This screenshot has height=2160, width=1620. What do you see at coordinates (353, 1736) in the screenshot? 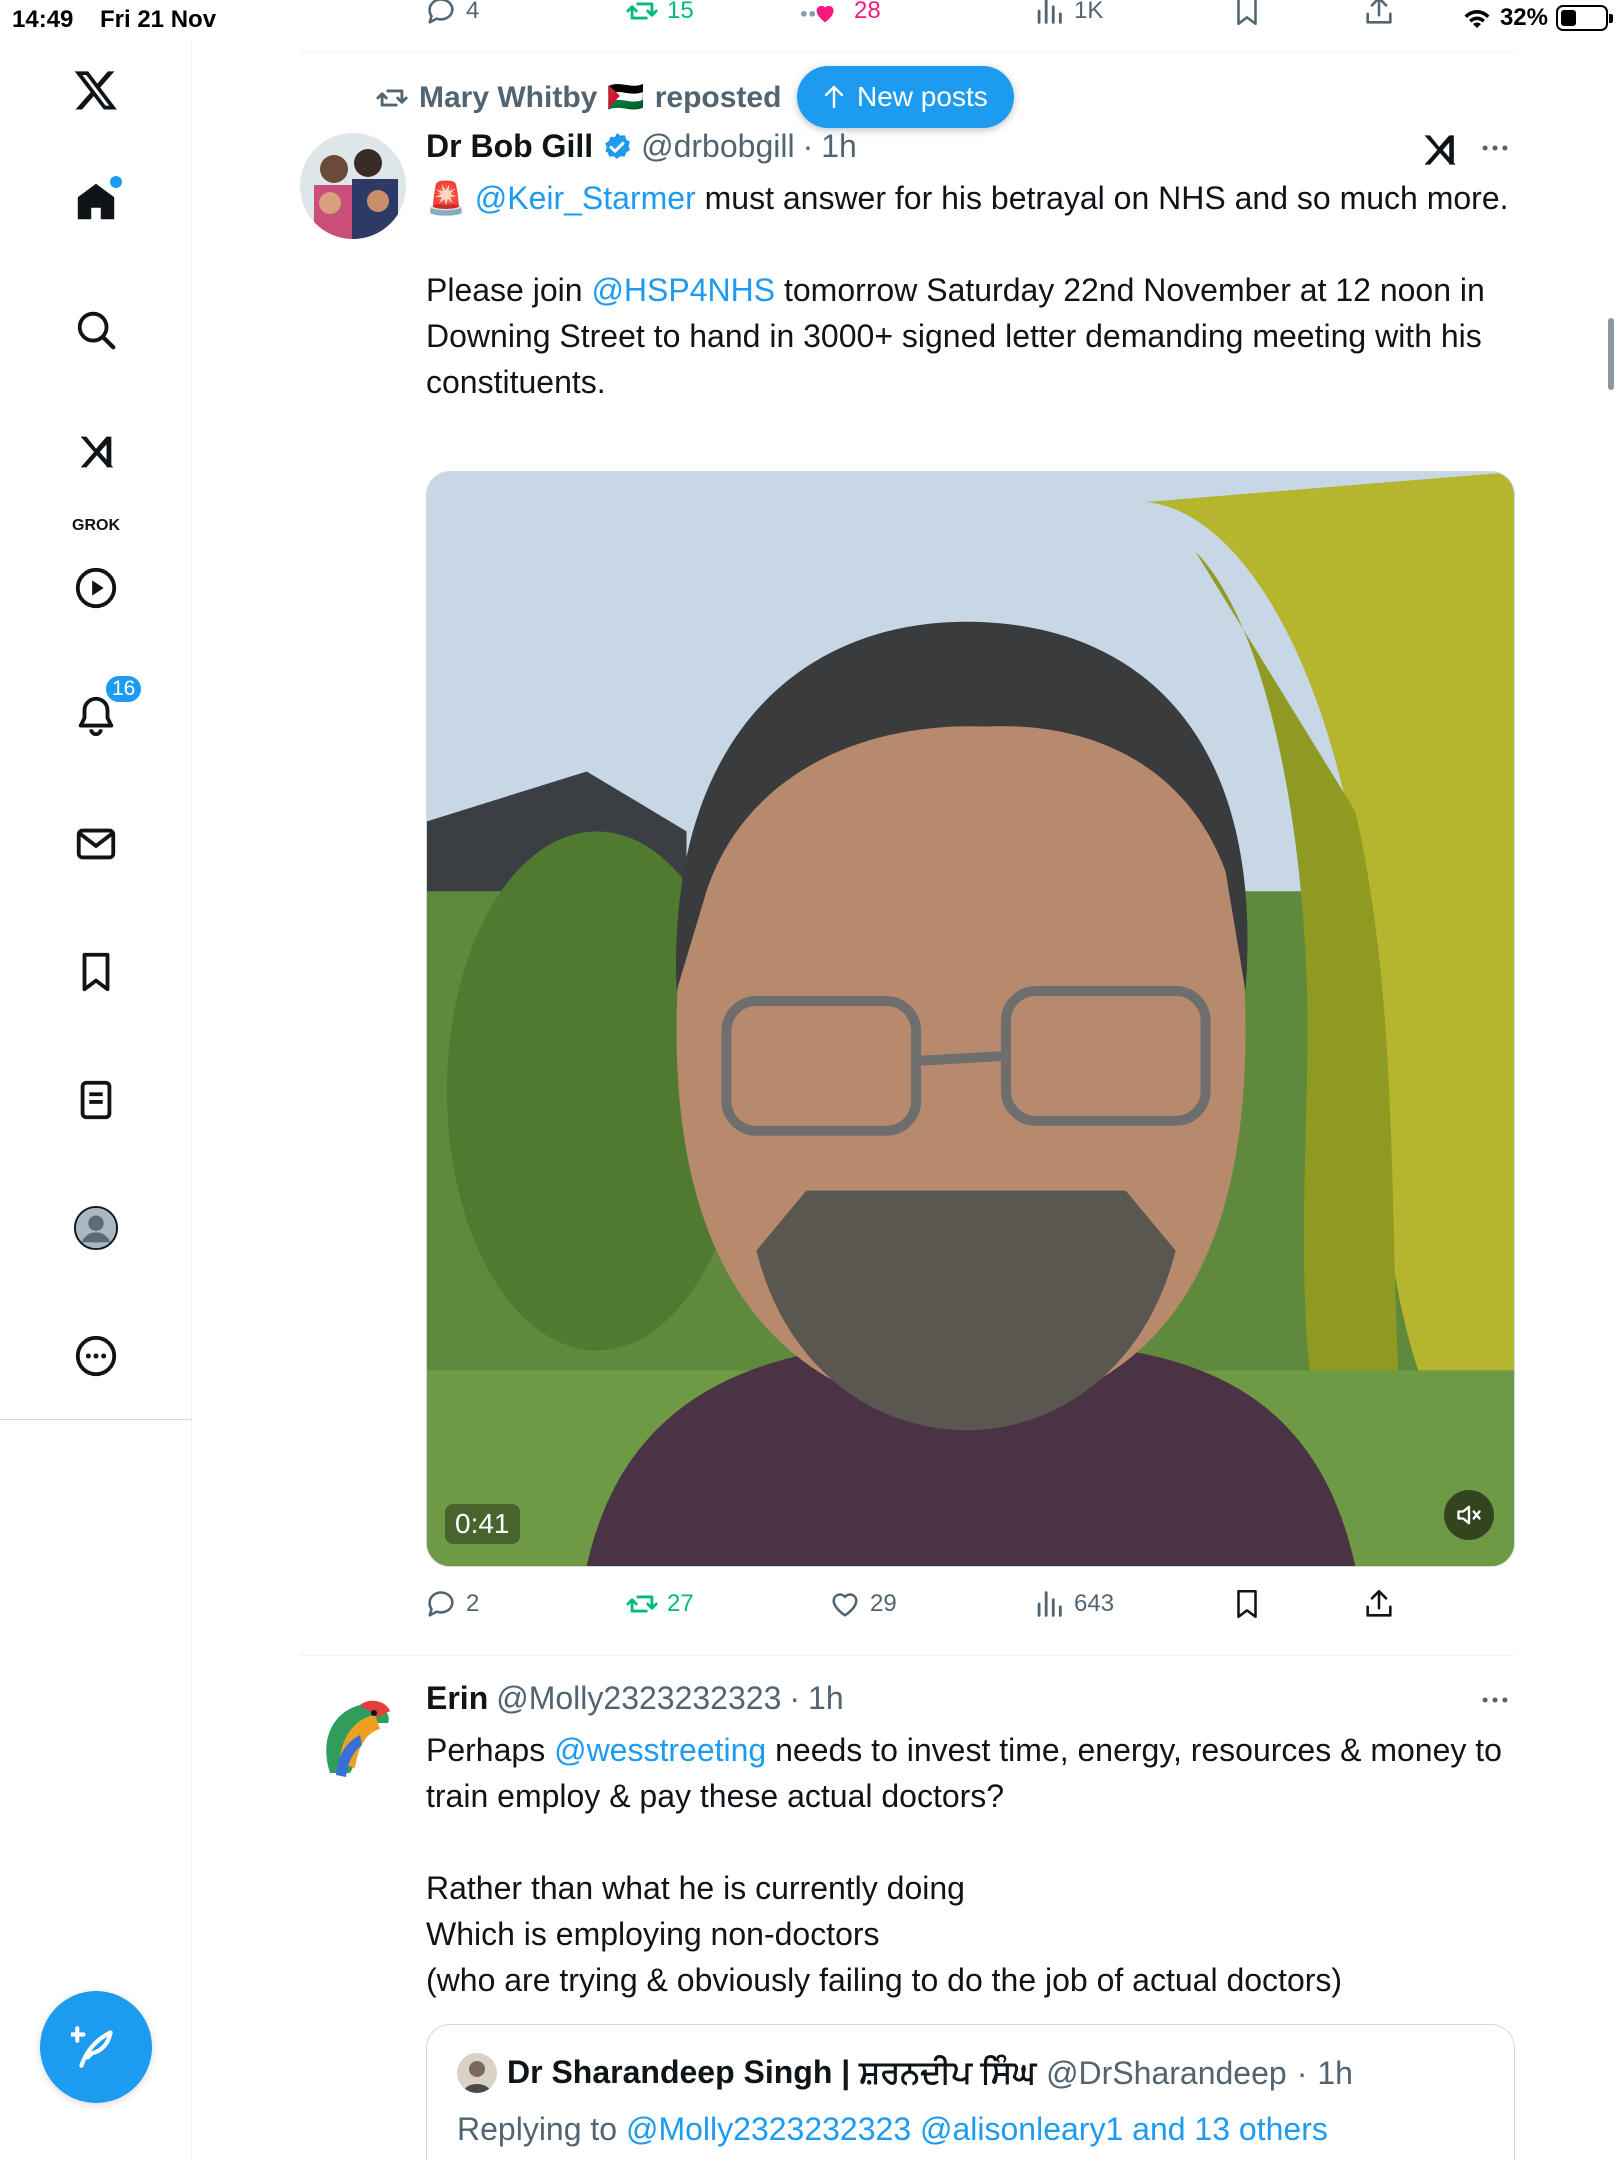
I see `reply-author-avatar` at bounding box center [353, 1736].